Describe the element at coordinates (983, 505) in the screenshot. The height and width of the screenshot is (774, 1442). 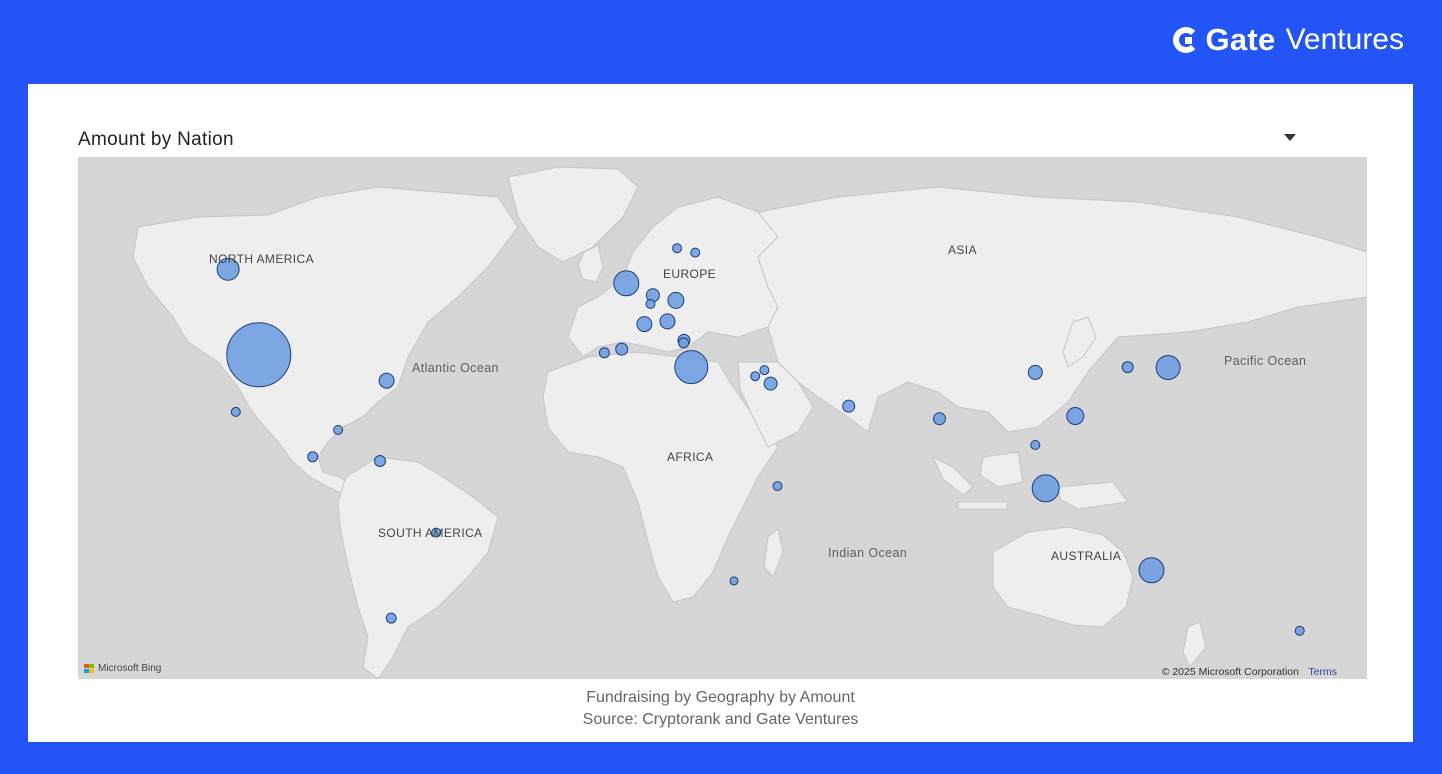
I see `java-landmass` at that location.